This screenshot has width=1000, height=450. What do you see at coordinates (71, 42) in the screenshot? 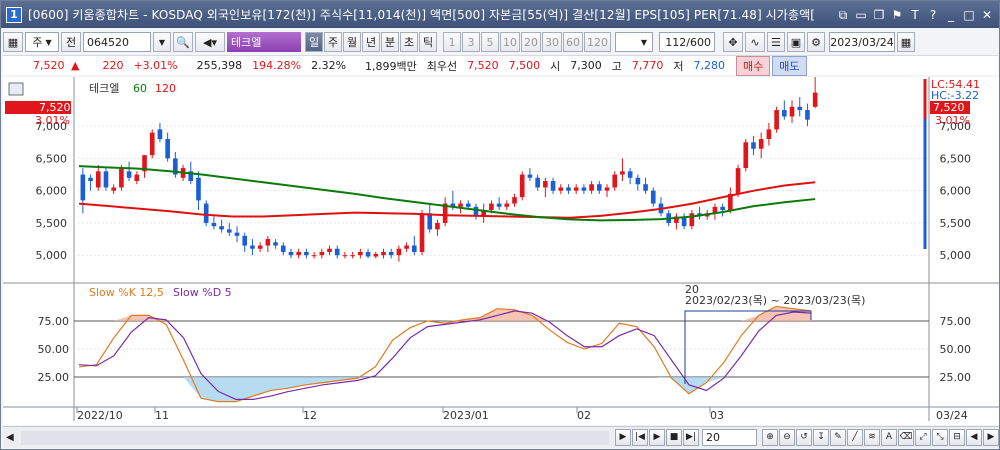
I see `prev-button: 전` at bounding box center [71, 42].